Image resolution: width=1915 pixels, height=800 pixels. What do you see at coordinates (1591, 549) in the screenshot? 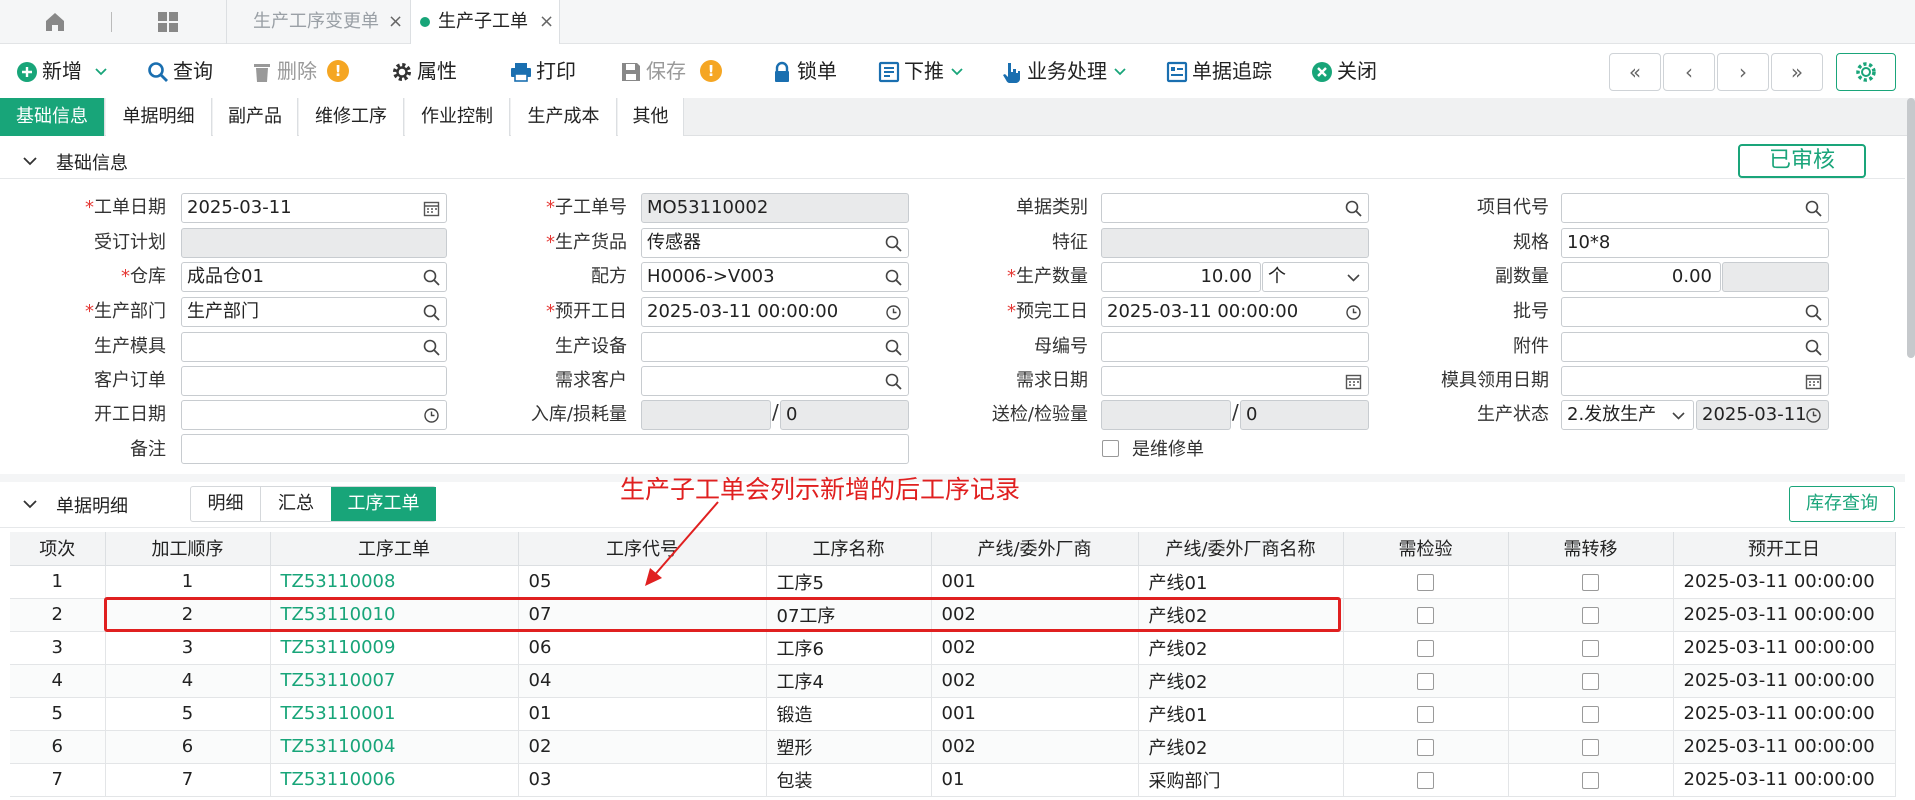
I see `column-header: 需转移` at bounding box center [1591, 549].